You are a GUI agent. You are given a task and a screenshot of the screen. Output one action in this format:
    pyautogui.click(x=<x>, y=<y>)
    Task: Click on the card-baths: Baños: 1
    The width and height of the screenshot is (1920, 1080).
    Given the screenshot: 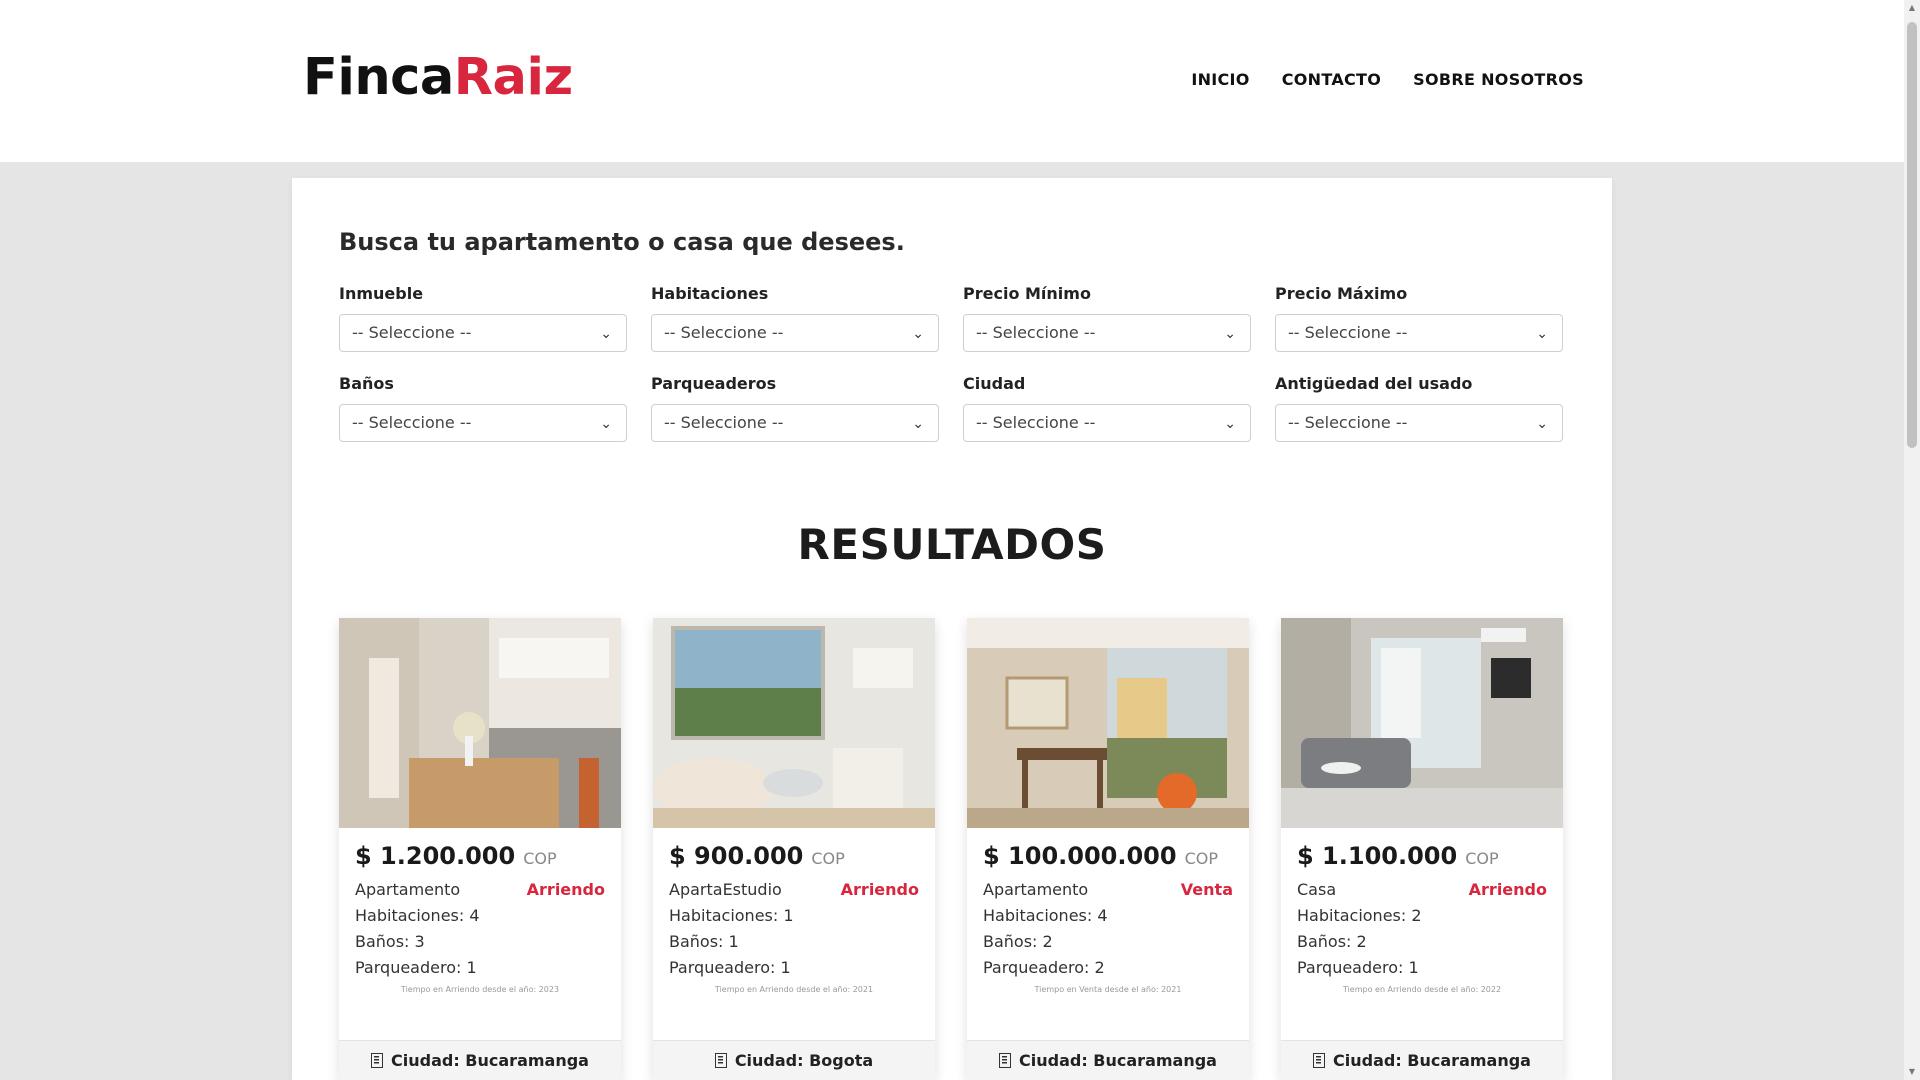 What is the action you would take?
    pyautogui.click(x=704, y=941)
    